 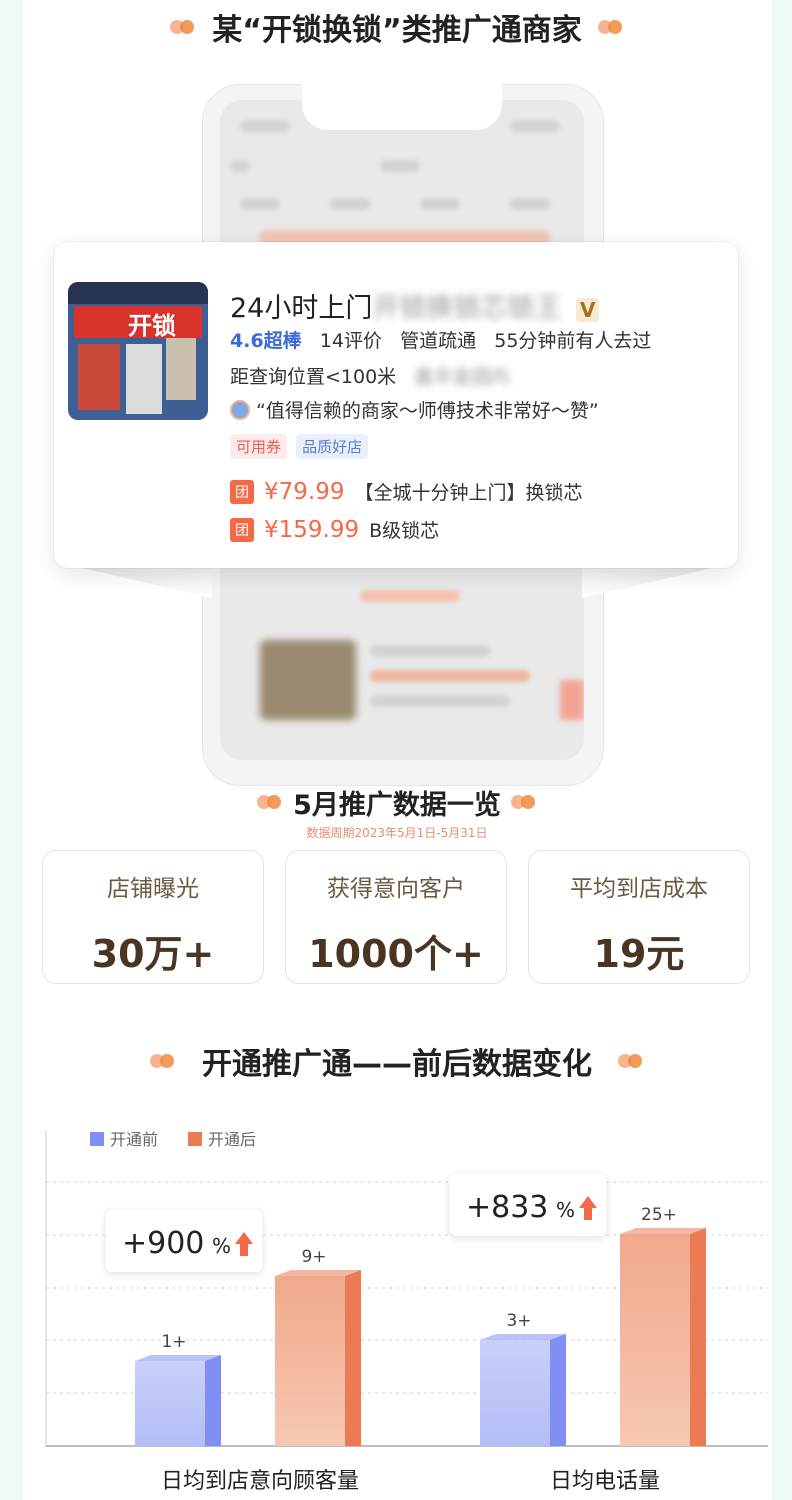 What do you see at coordinates (587, 310) in the screenshot?
I see `verified-badge: V` at bounding box center [587, 310].